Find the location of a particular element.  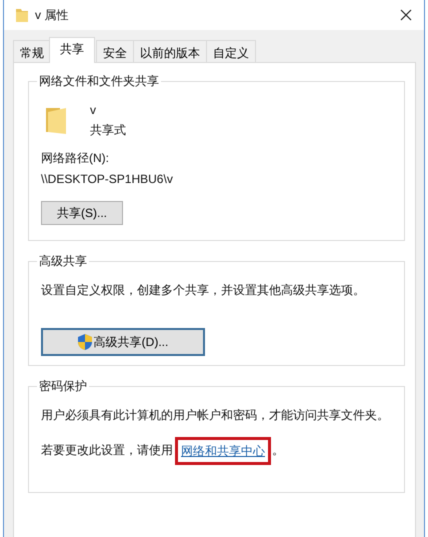

description-text: 设置自定义权限，创建多个共享，并设置其他高级共享选项。 is located at coordinates (203, 290).